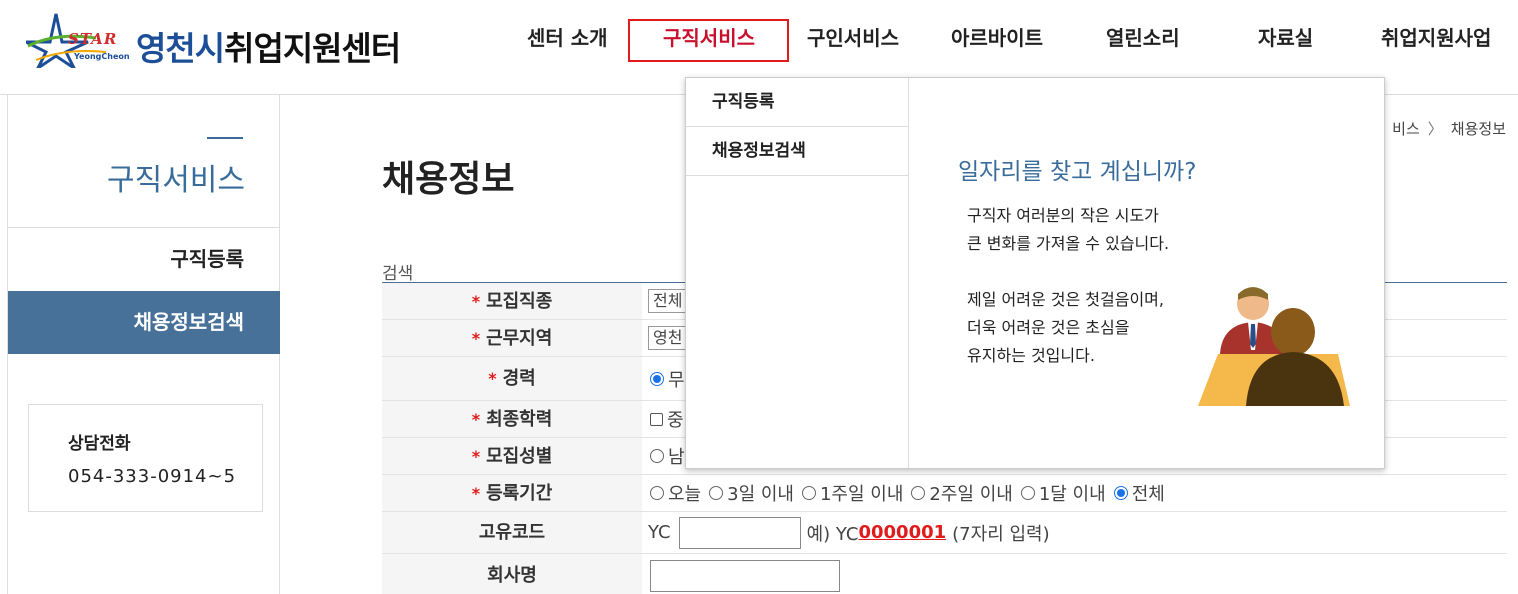  I want to click on code-input, so click(739, 532).